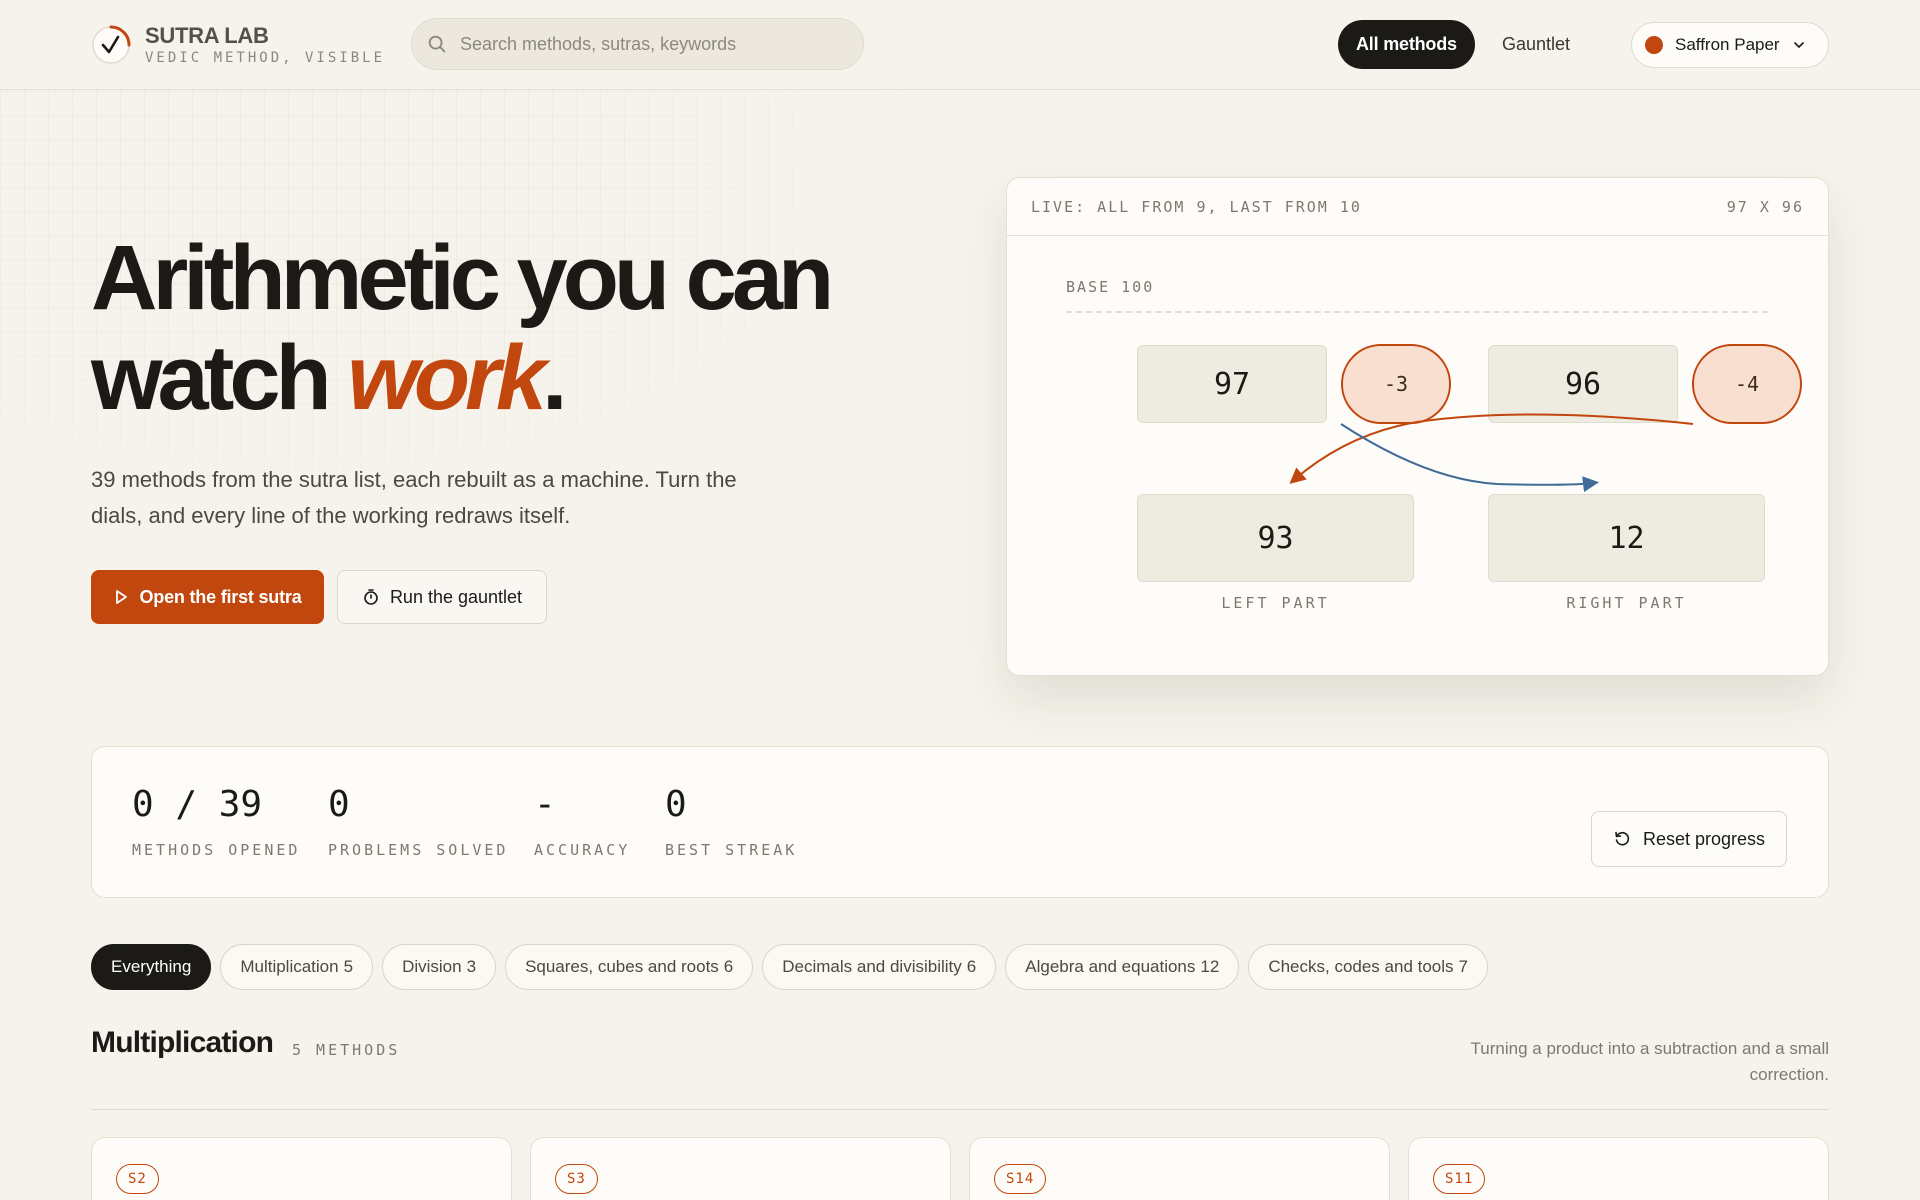 This screenshot has width=1920, height=1200. I want to click on reset-icon, so click(1622, 838).